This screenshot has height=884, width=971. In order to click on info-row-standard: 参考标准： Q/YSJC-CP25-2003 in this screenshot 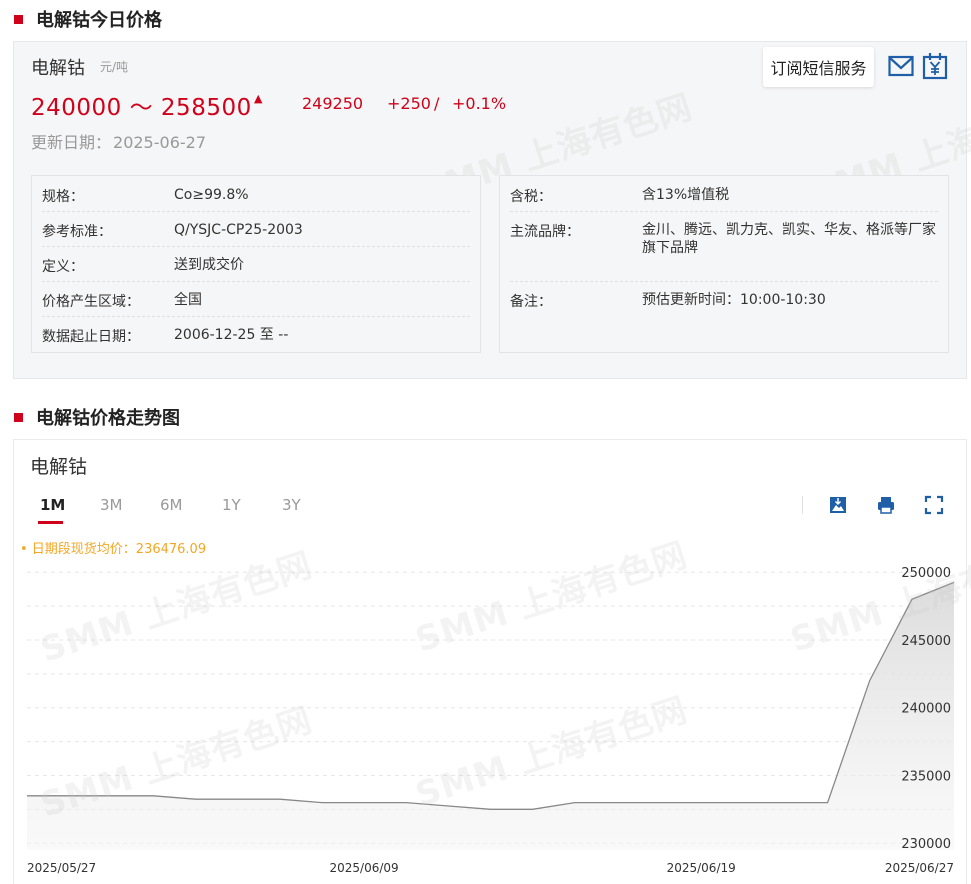, I will do `click(256, 234)`.